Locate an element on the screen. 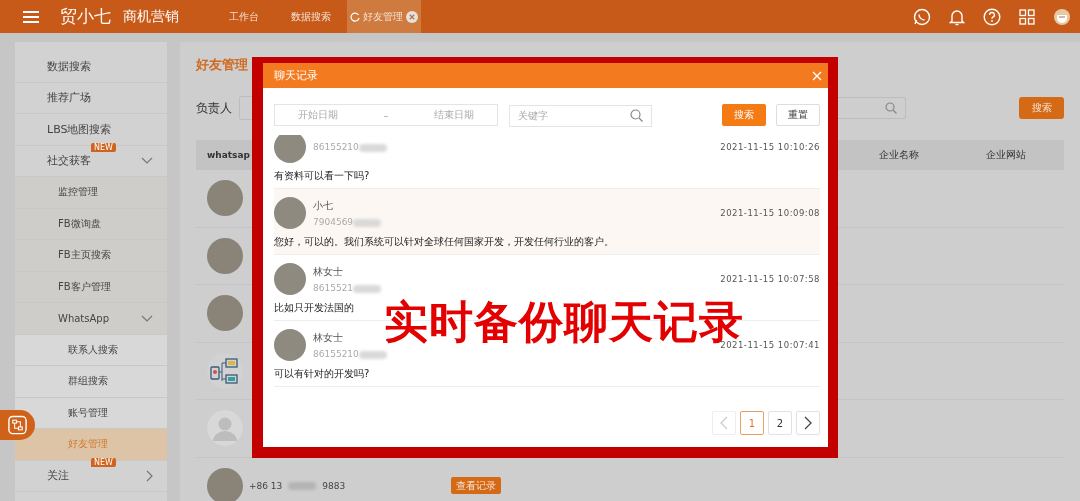 This screenshot has width=1080, height=501. message-text: 可以有针对的开发吗? is located at coordinates (322, 374).